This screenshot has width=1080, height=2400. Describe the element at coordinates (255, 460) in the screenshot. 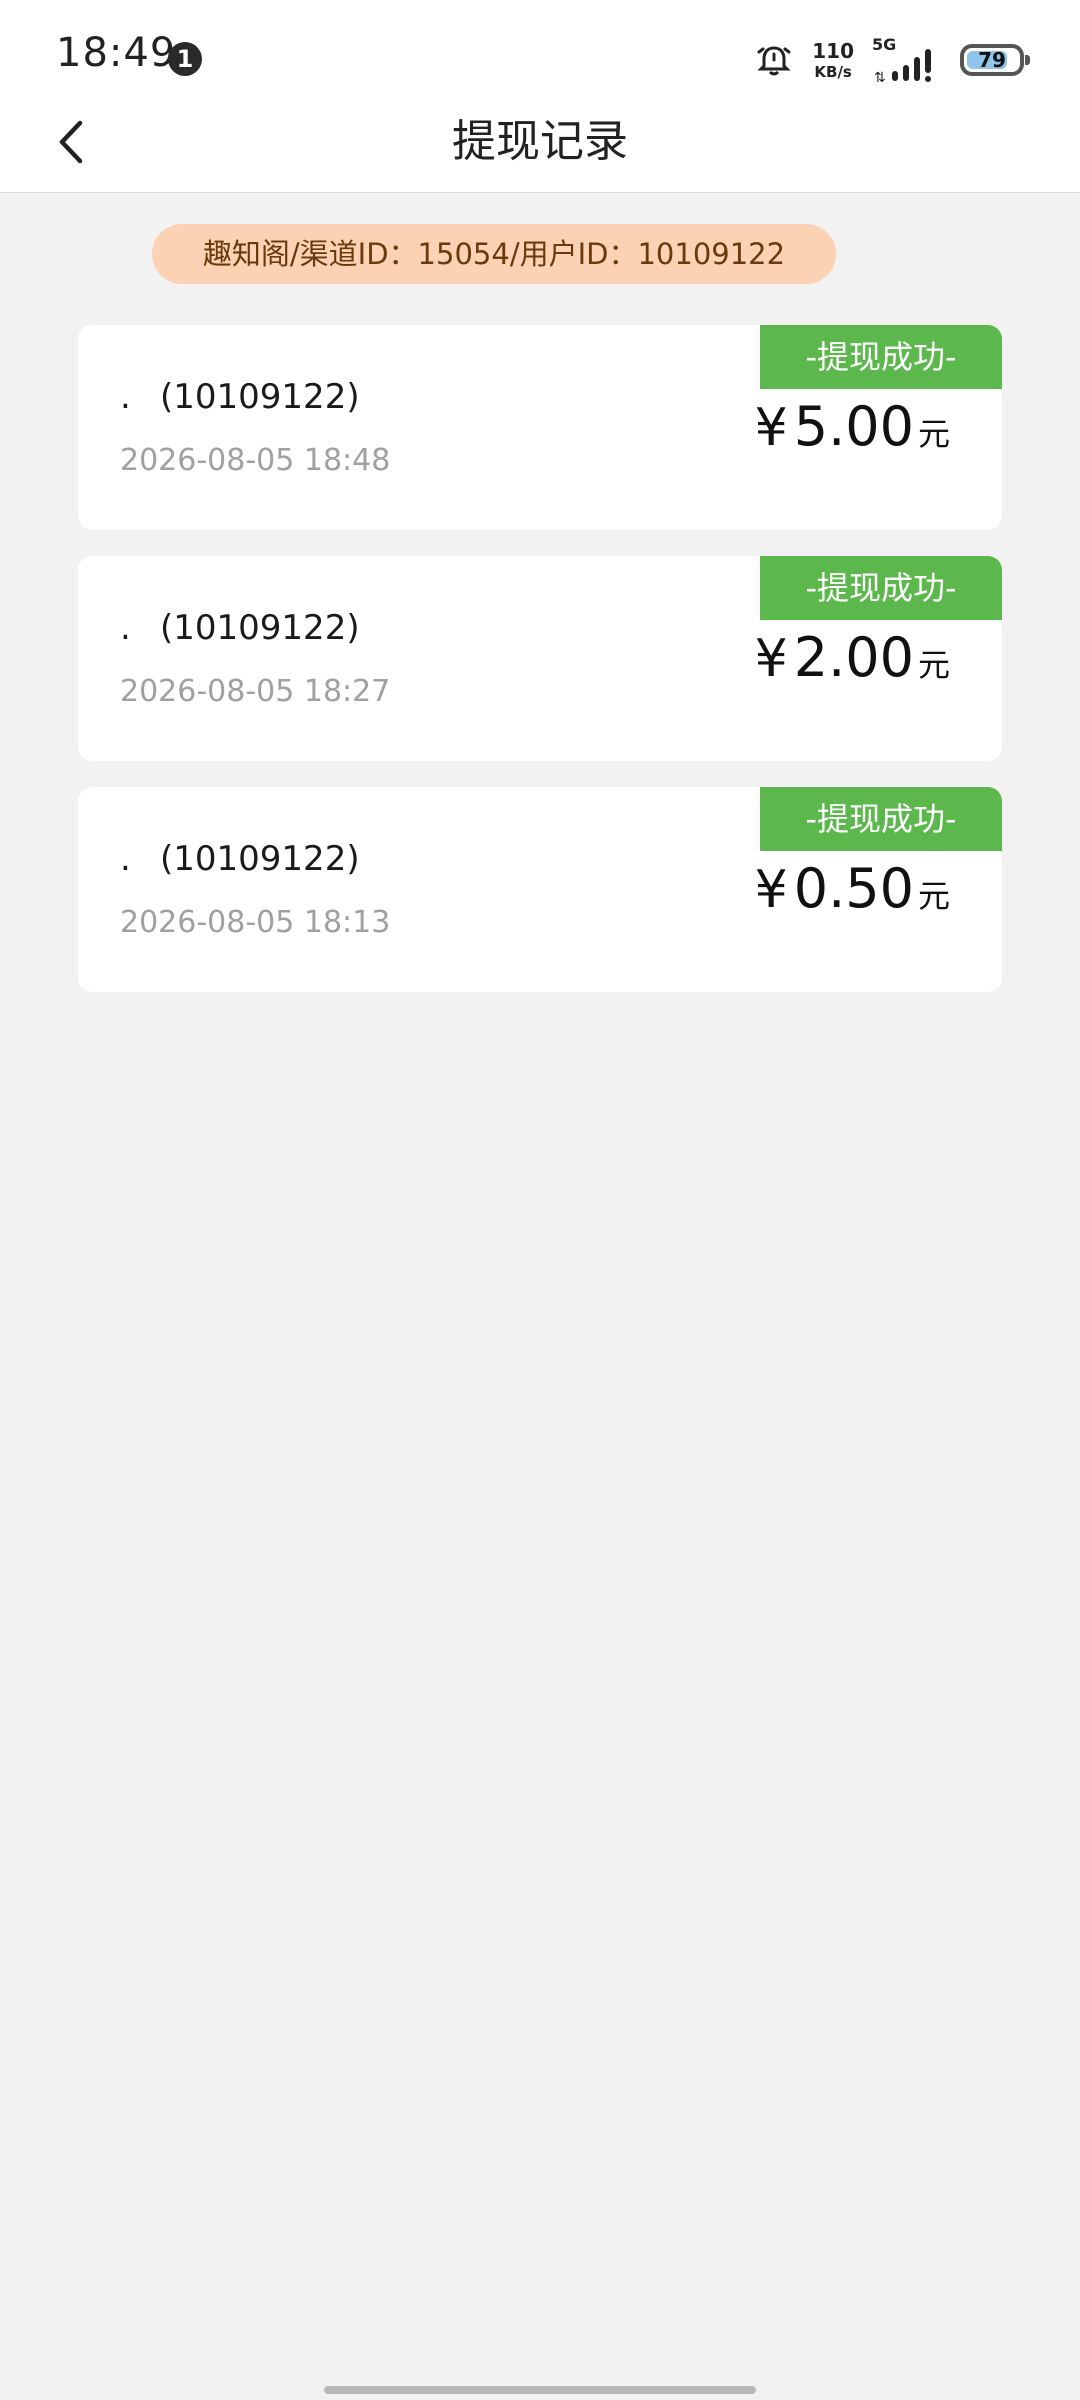

I see `record-time: 2026-08-05 18:48` at that location.